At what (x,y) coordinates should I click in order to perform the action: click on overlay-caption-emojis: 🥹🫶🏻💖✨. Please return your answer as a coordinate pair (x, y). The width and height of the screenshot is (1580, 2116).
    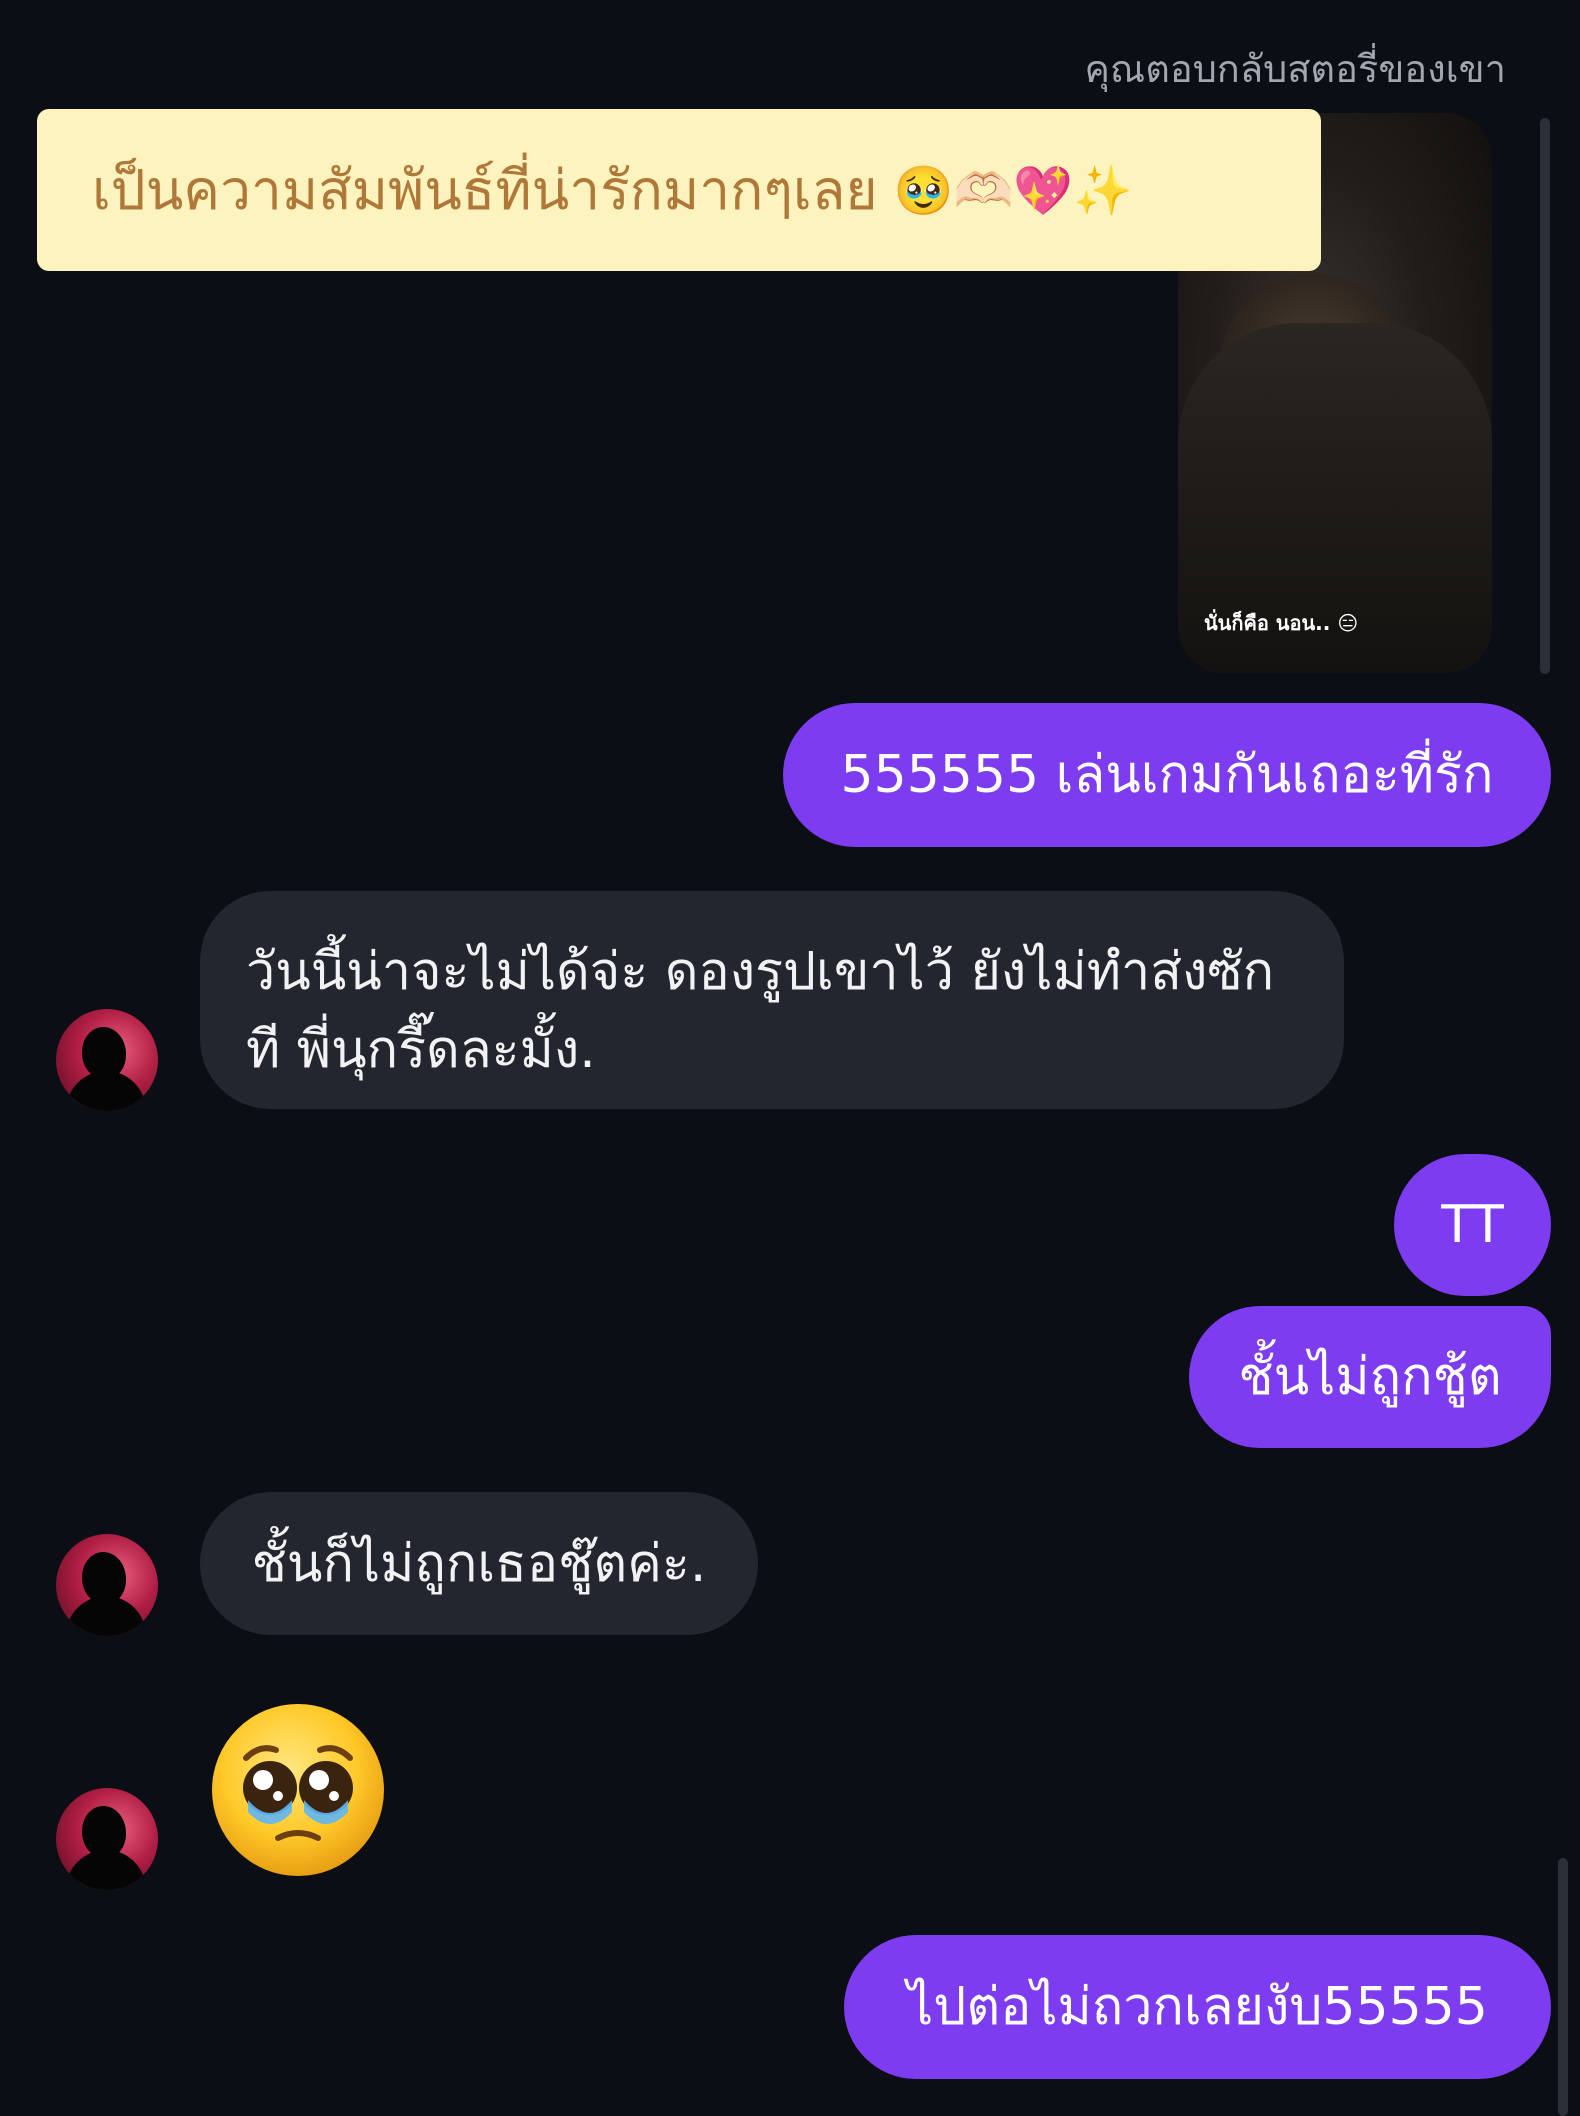
    Looking at the image, I should click on (1013, 190).